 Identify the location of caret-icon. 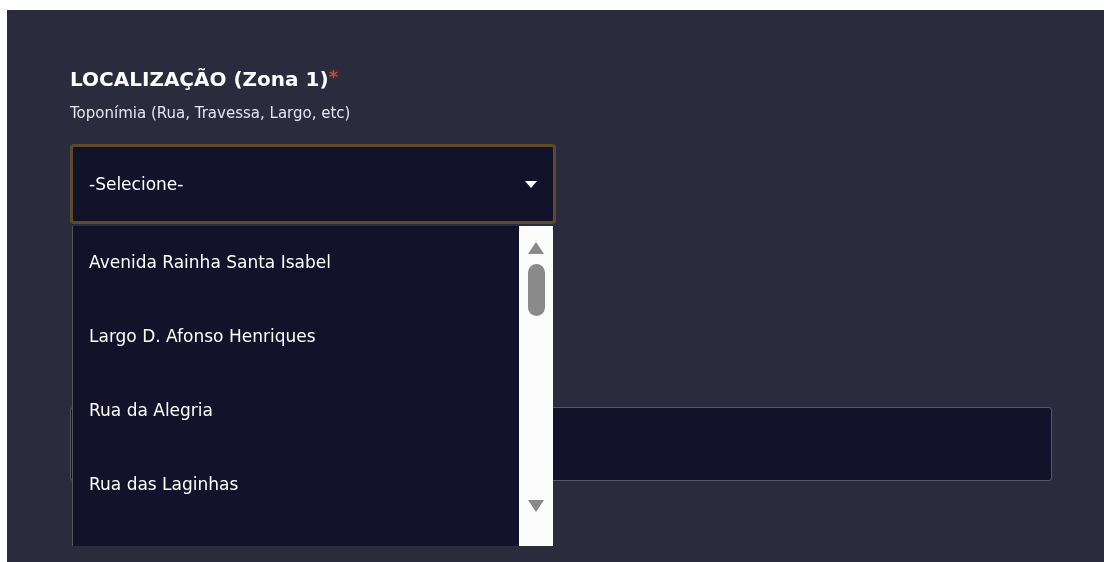
(531, 184).